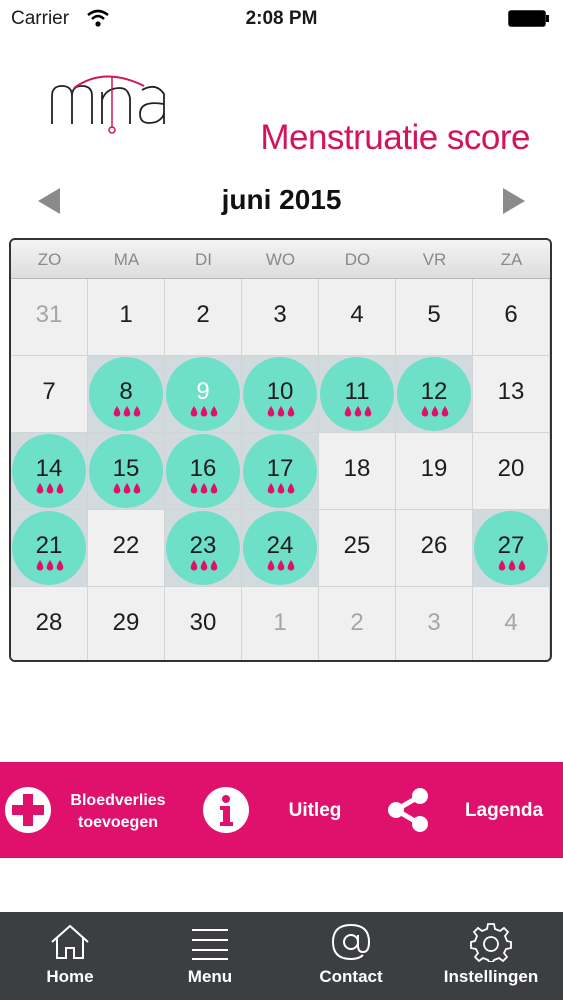 Image resolution: width=563 pixels, height=1000 pixels. What do you see at coordinates (511, 314) in the screenshot?
I see `calendar-day-number: 6` at bounding box center [511, 314].